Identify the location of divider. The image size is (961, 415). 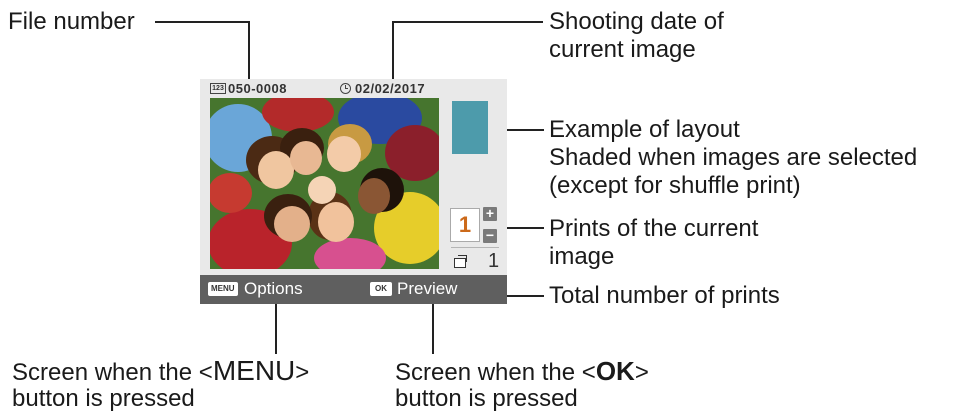
(475, 247).